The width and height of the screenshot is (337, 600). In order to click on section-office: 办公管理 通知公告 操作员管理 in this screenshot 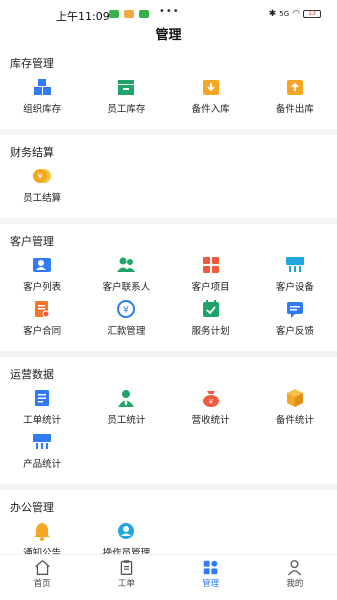, I will do `click(168, 522)`.